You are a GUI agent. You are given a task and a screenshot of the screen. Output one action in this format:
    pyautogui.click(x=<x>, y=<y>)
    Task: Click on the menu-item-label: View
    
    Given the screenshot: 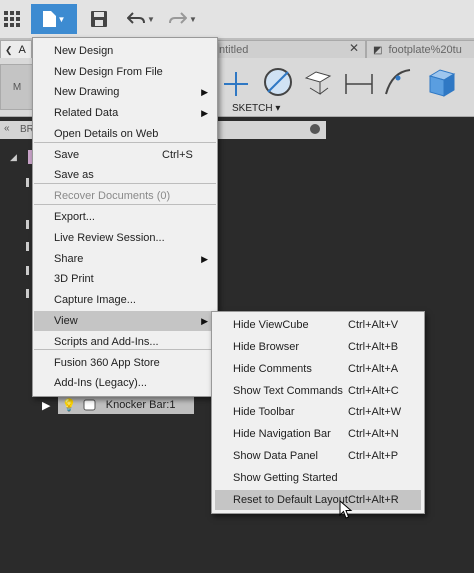 What is the action you would take?
    pyautogui.click(x=66, y=321)
    